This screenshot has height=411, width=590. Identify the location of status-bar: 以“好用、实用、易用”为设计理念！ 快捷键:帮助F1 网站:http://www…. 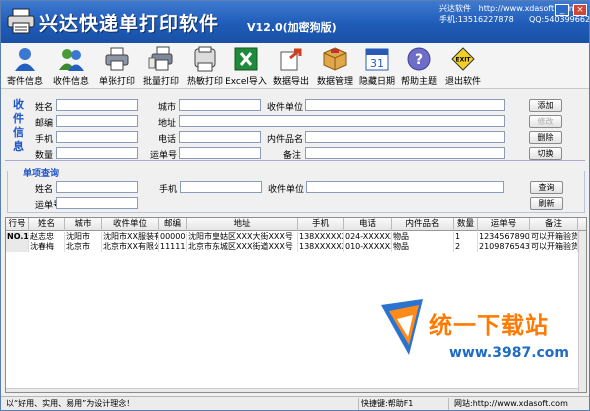
(295, 403).